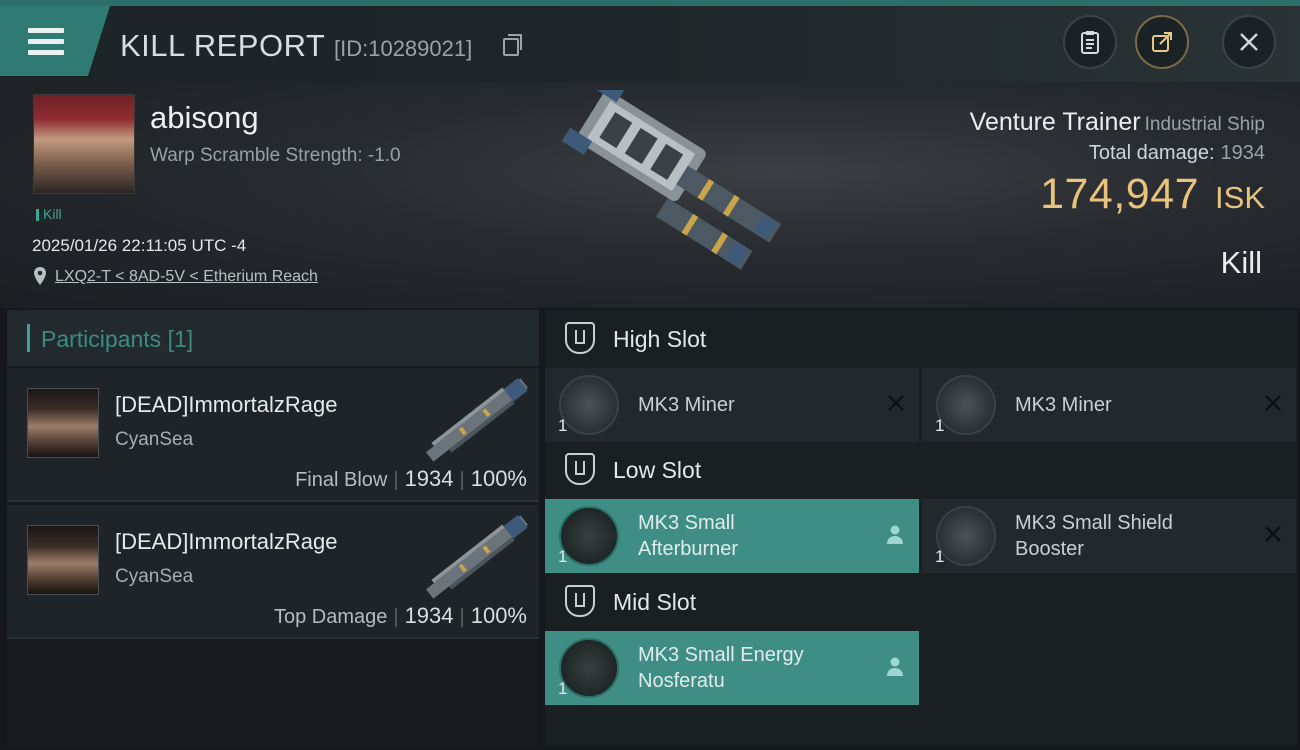  I want to click on slot-label: Low Slot, so click(657, 470).